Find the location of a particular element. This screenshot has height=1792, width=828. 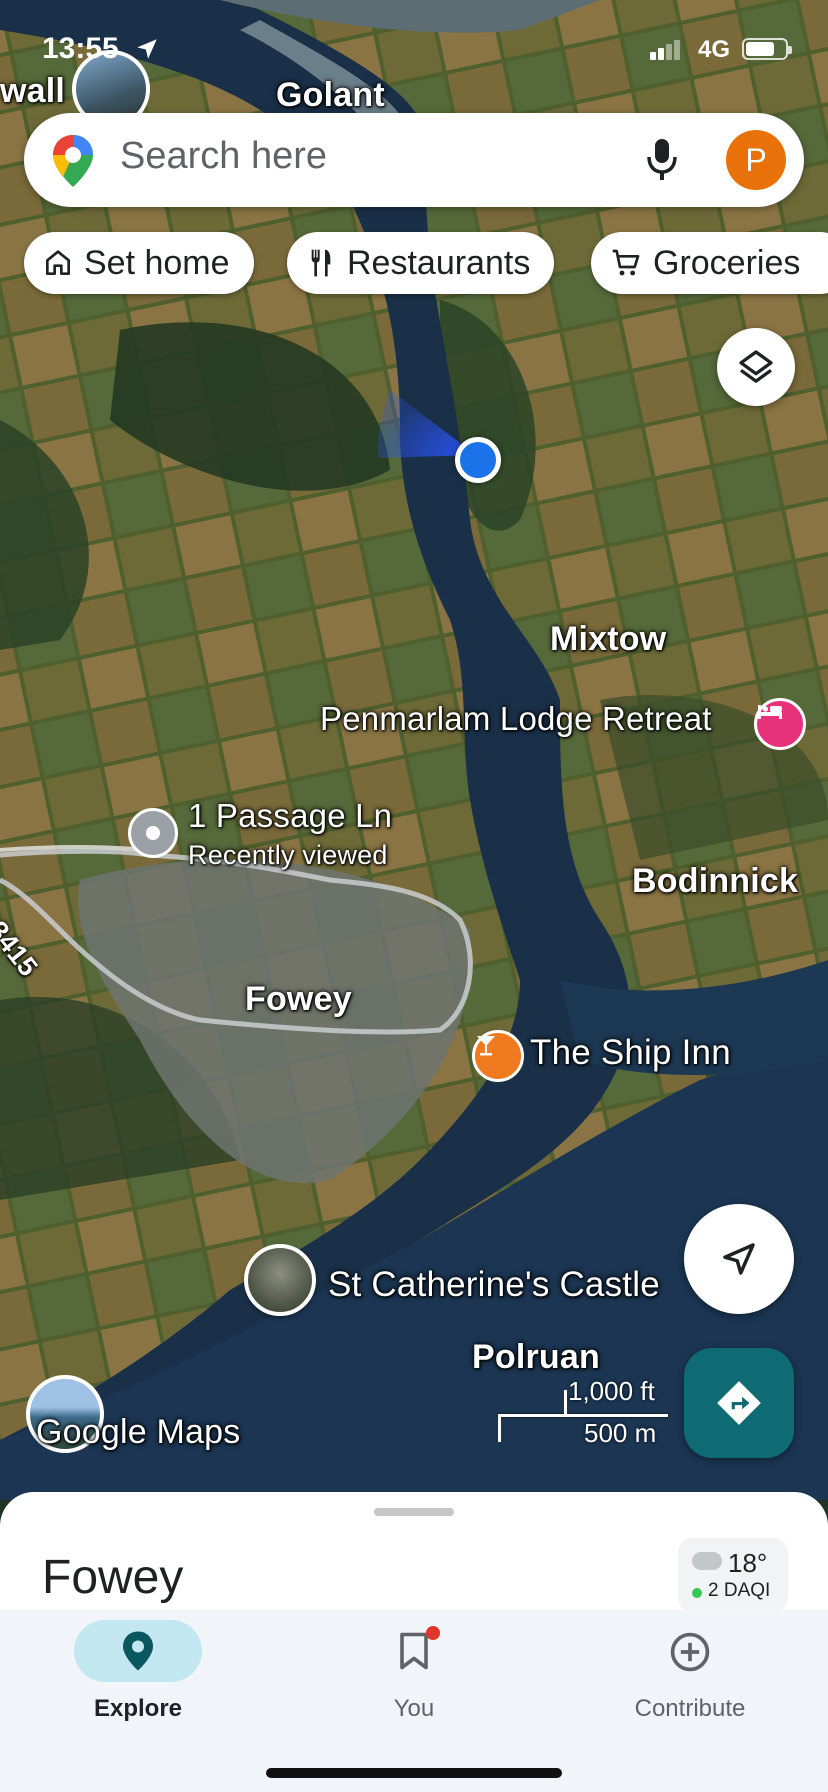

navigation-arrow-icon is located at coordinates (739, 1259).